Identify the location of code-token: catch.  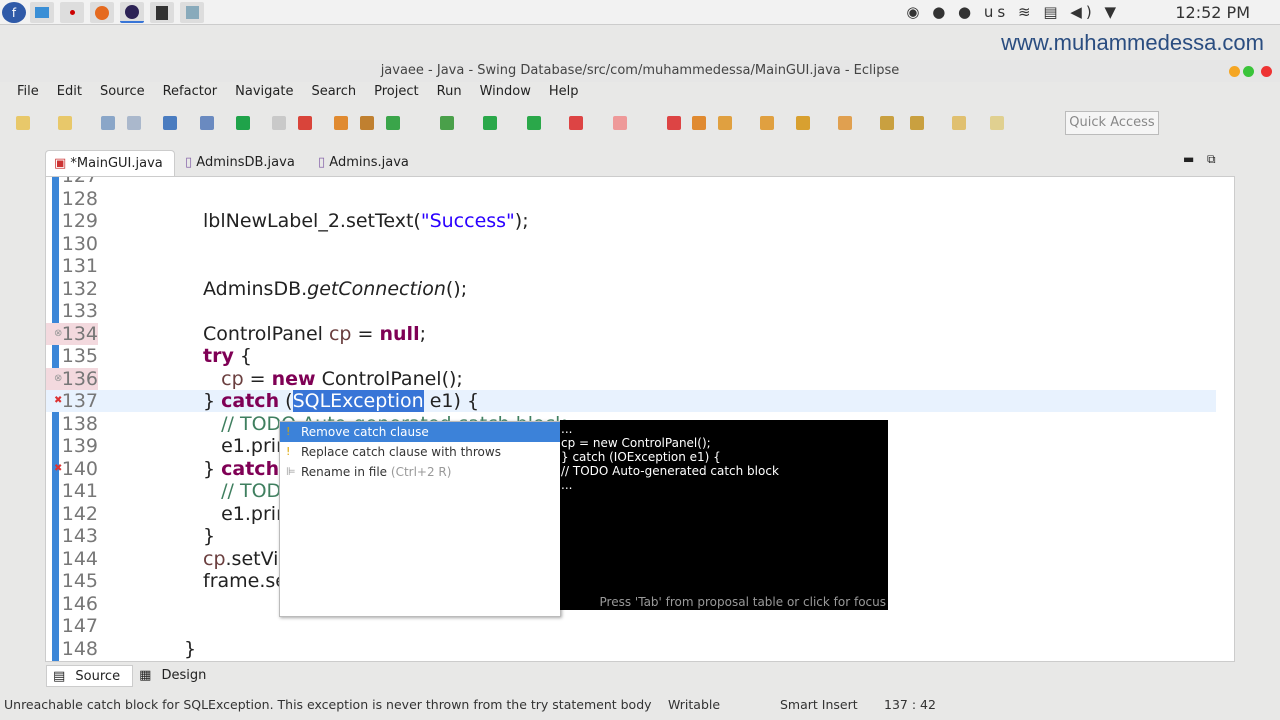
(250, 468).